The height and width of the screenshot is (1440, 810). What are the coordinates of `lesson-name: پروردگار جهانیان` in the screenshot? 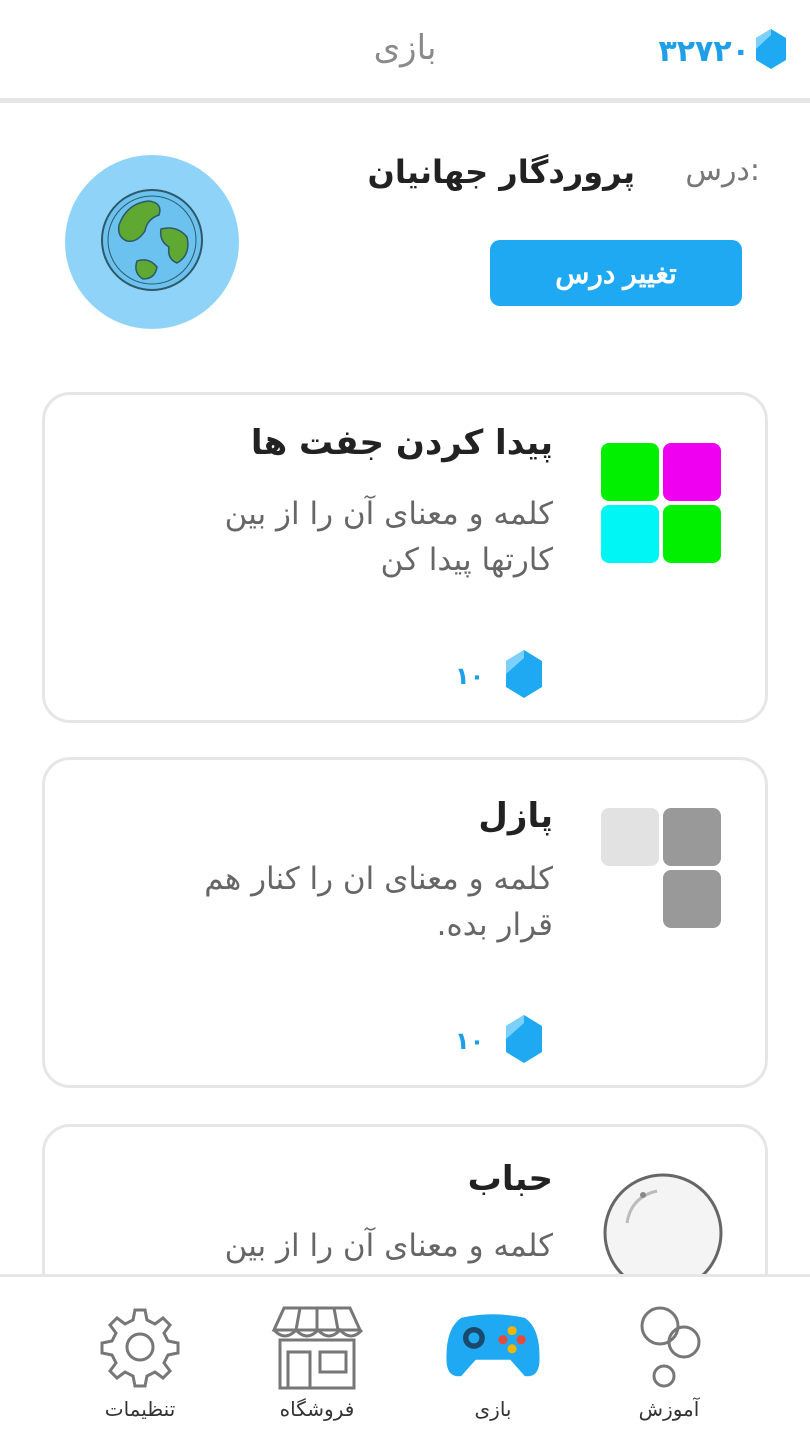 It's located at (501, 172).